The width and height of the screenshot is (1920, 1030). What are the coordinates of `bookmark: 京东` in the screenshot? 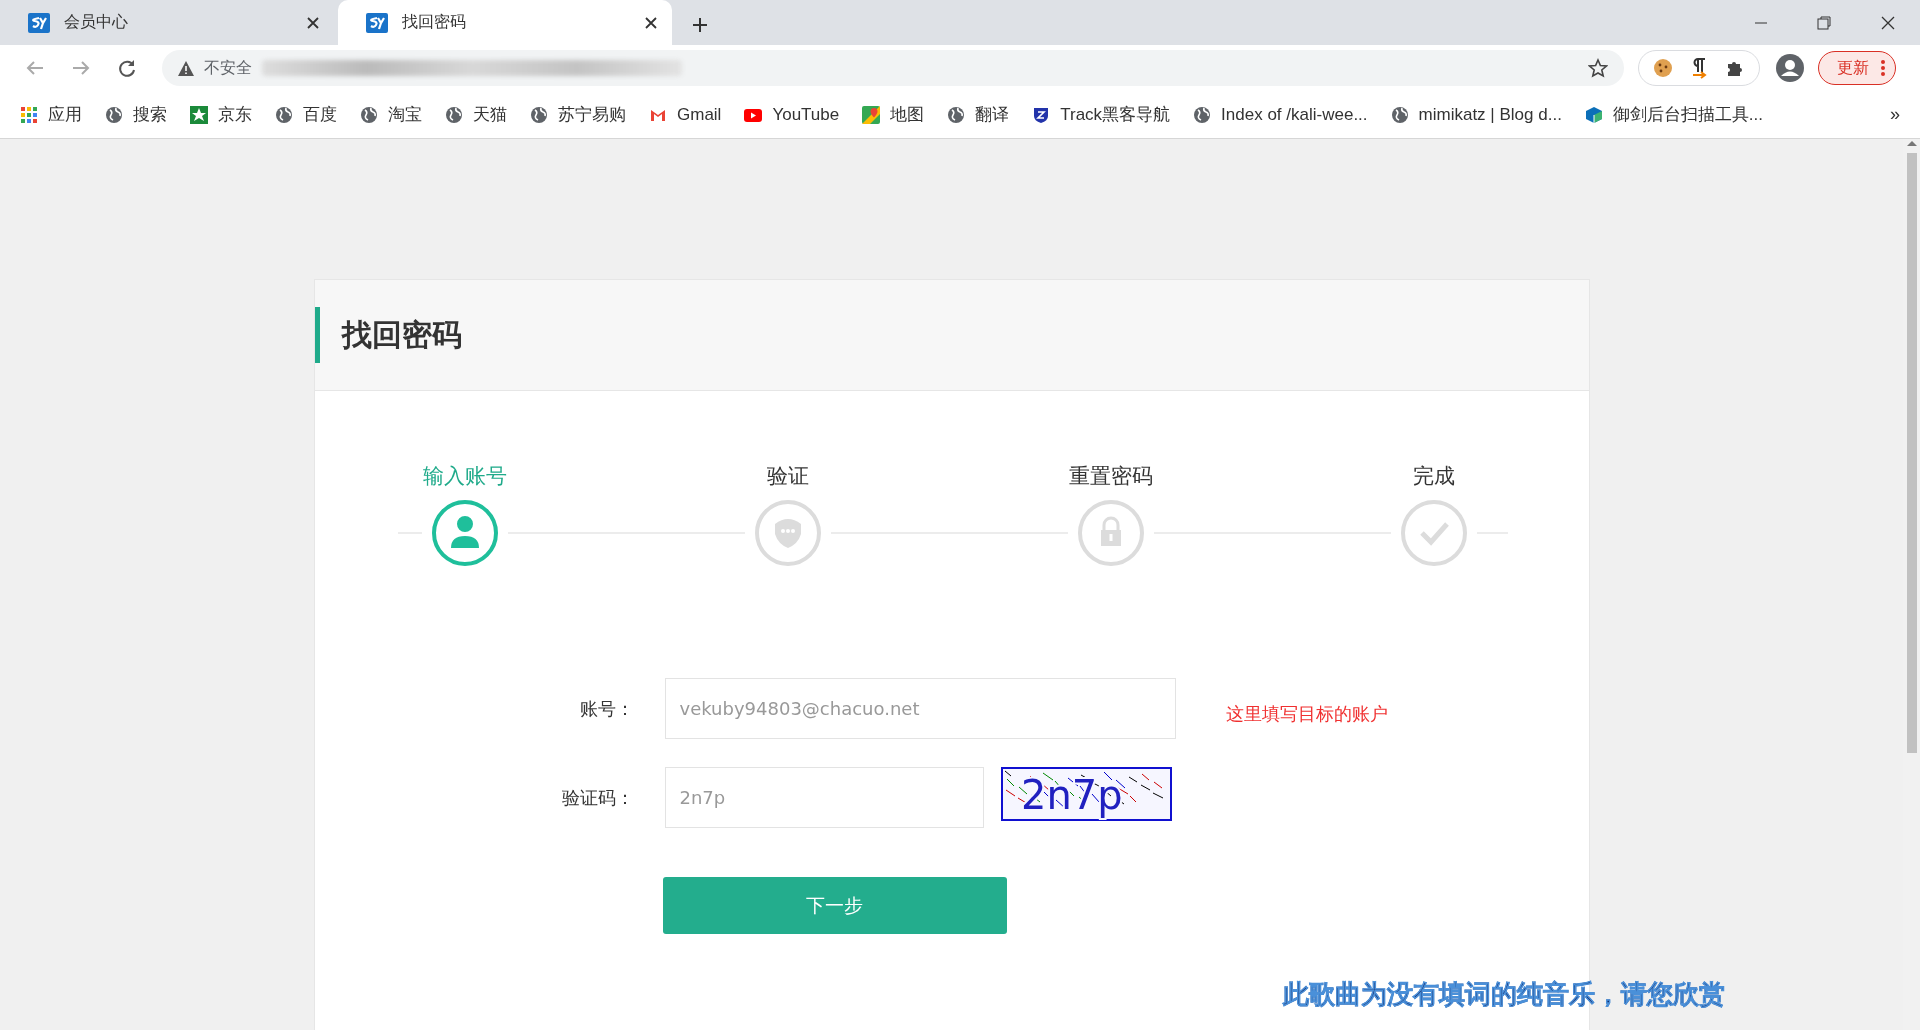 It's located at (221, 114).